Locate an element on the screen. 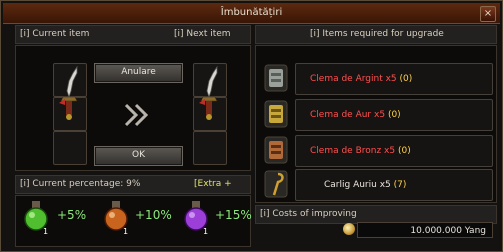 The height and width of the screenshot is (252, 503). current-item-header: [i] Current item is located at coordinates (55, 34).